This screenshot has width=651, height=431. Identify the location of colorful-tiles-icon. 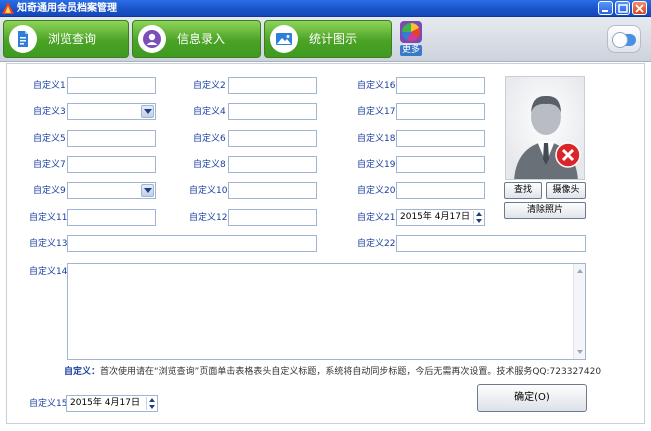
(411, 32).